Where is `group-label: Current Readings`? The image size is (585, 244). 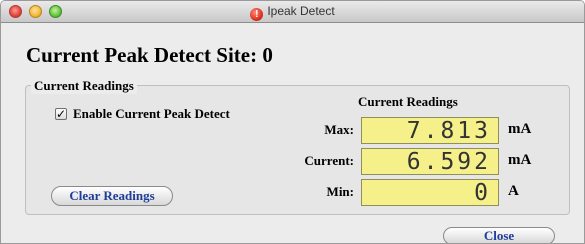
group-label: Current Readings is located at coordinates (84, 86).